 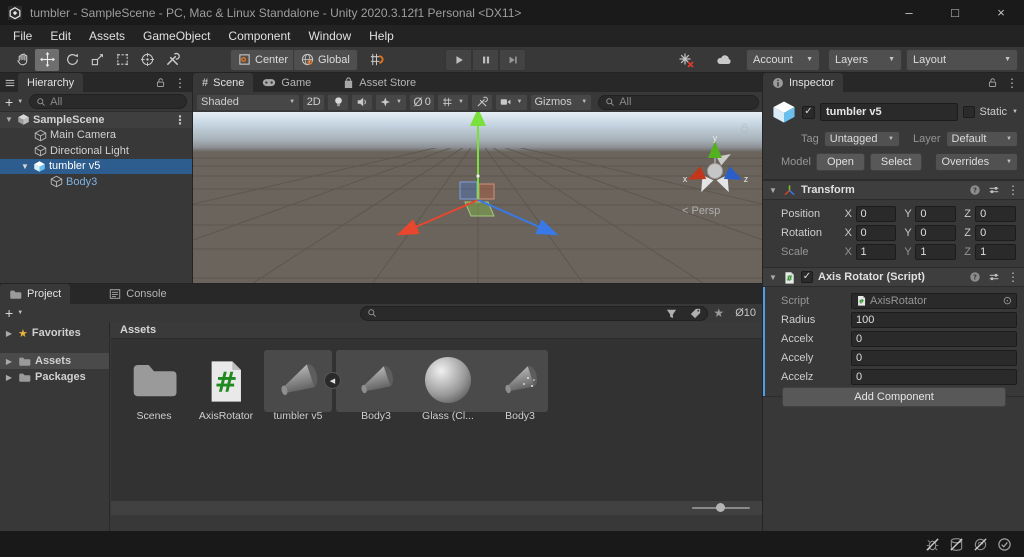 I want to click on step-button, so click(x=512, y=60).